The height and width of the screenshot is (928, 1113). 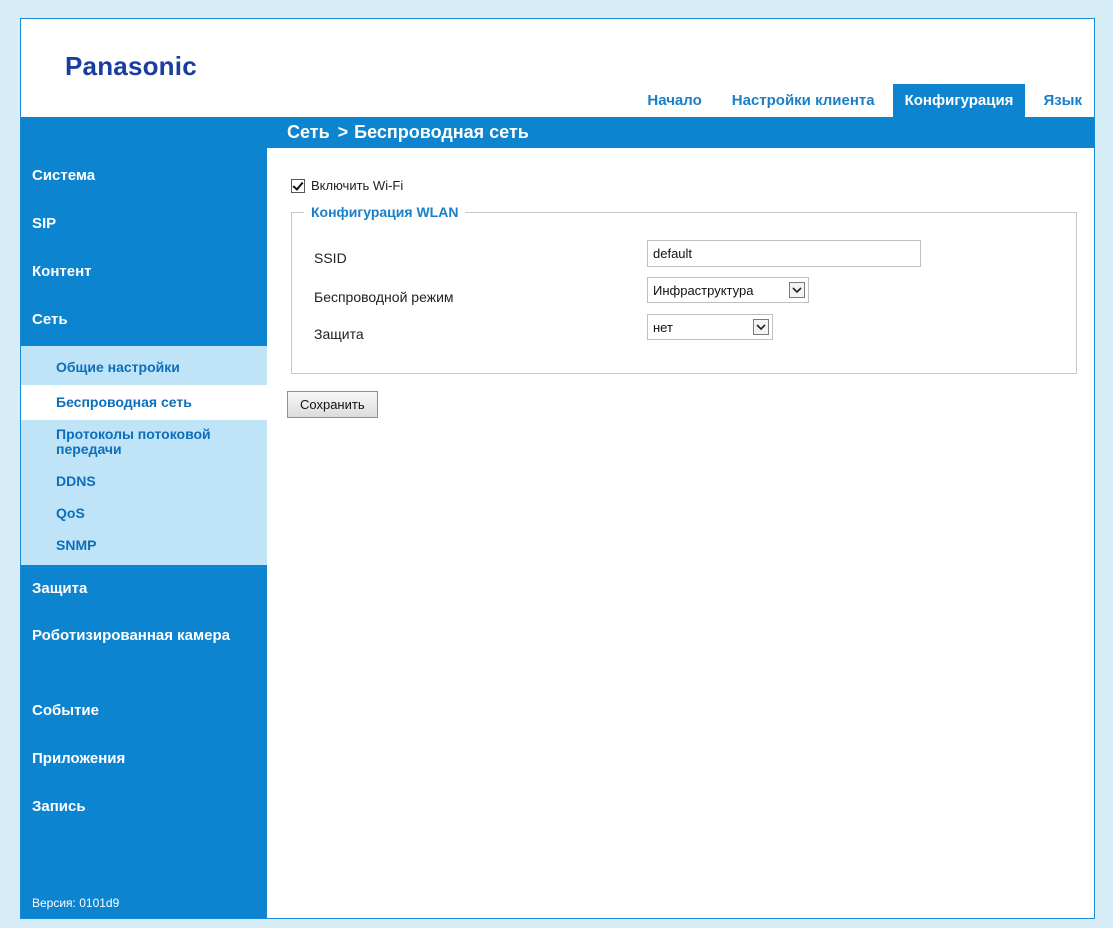 I want to click on version-label: Версия: 0101d9, so click(x=76, y=903).